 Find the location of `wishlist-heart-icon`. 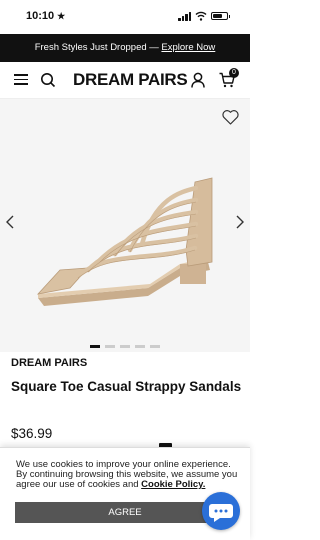

wishlist-heart-icon is located at coordinates (230, 117).